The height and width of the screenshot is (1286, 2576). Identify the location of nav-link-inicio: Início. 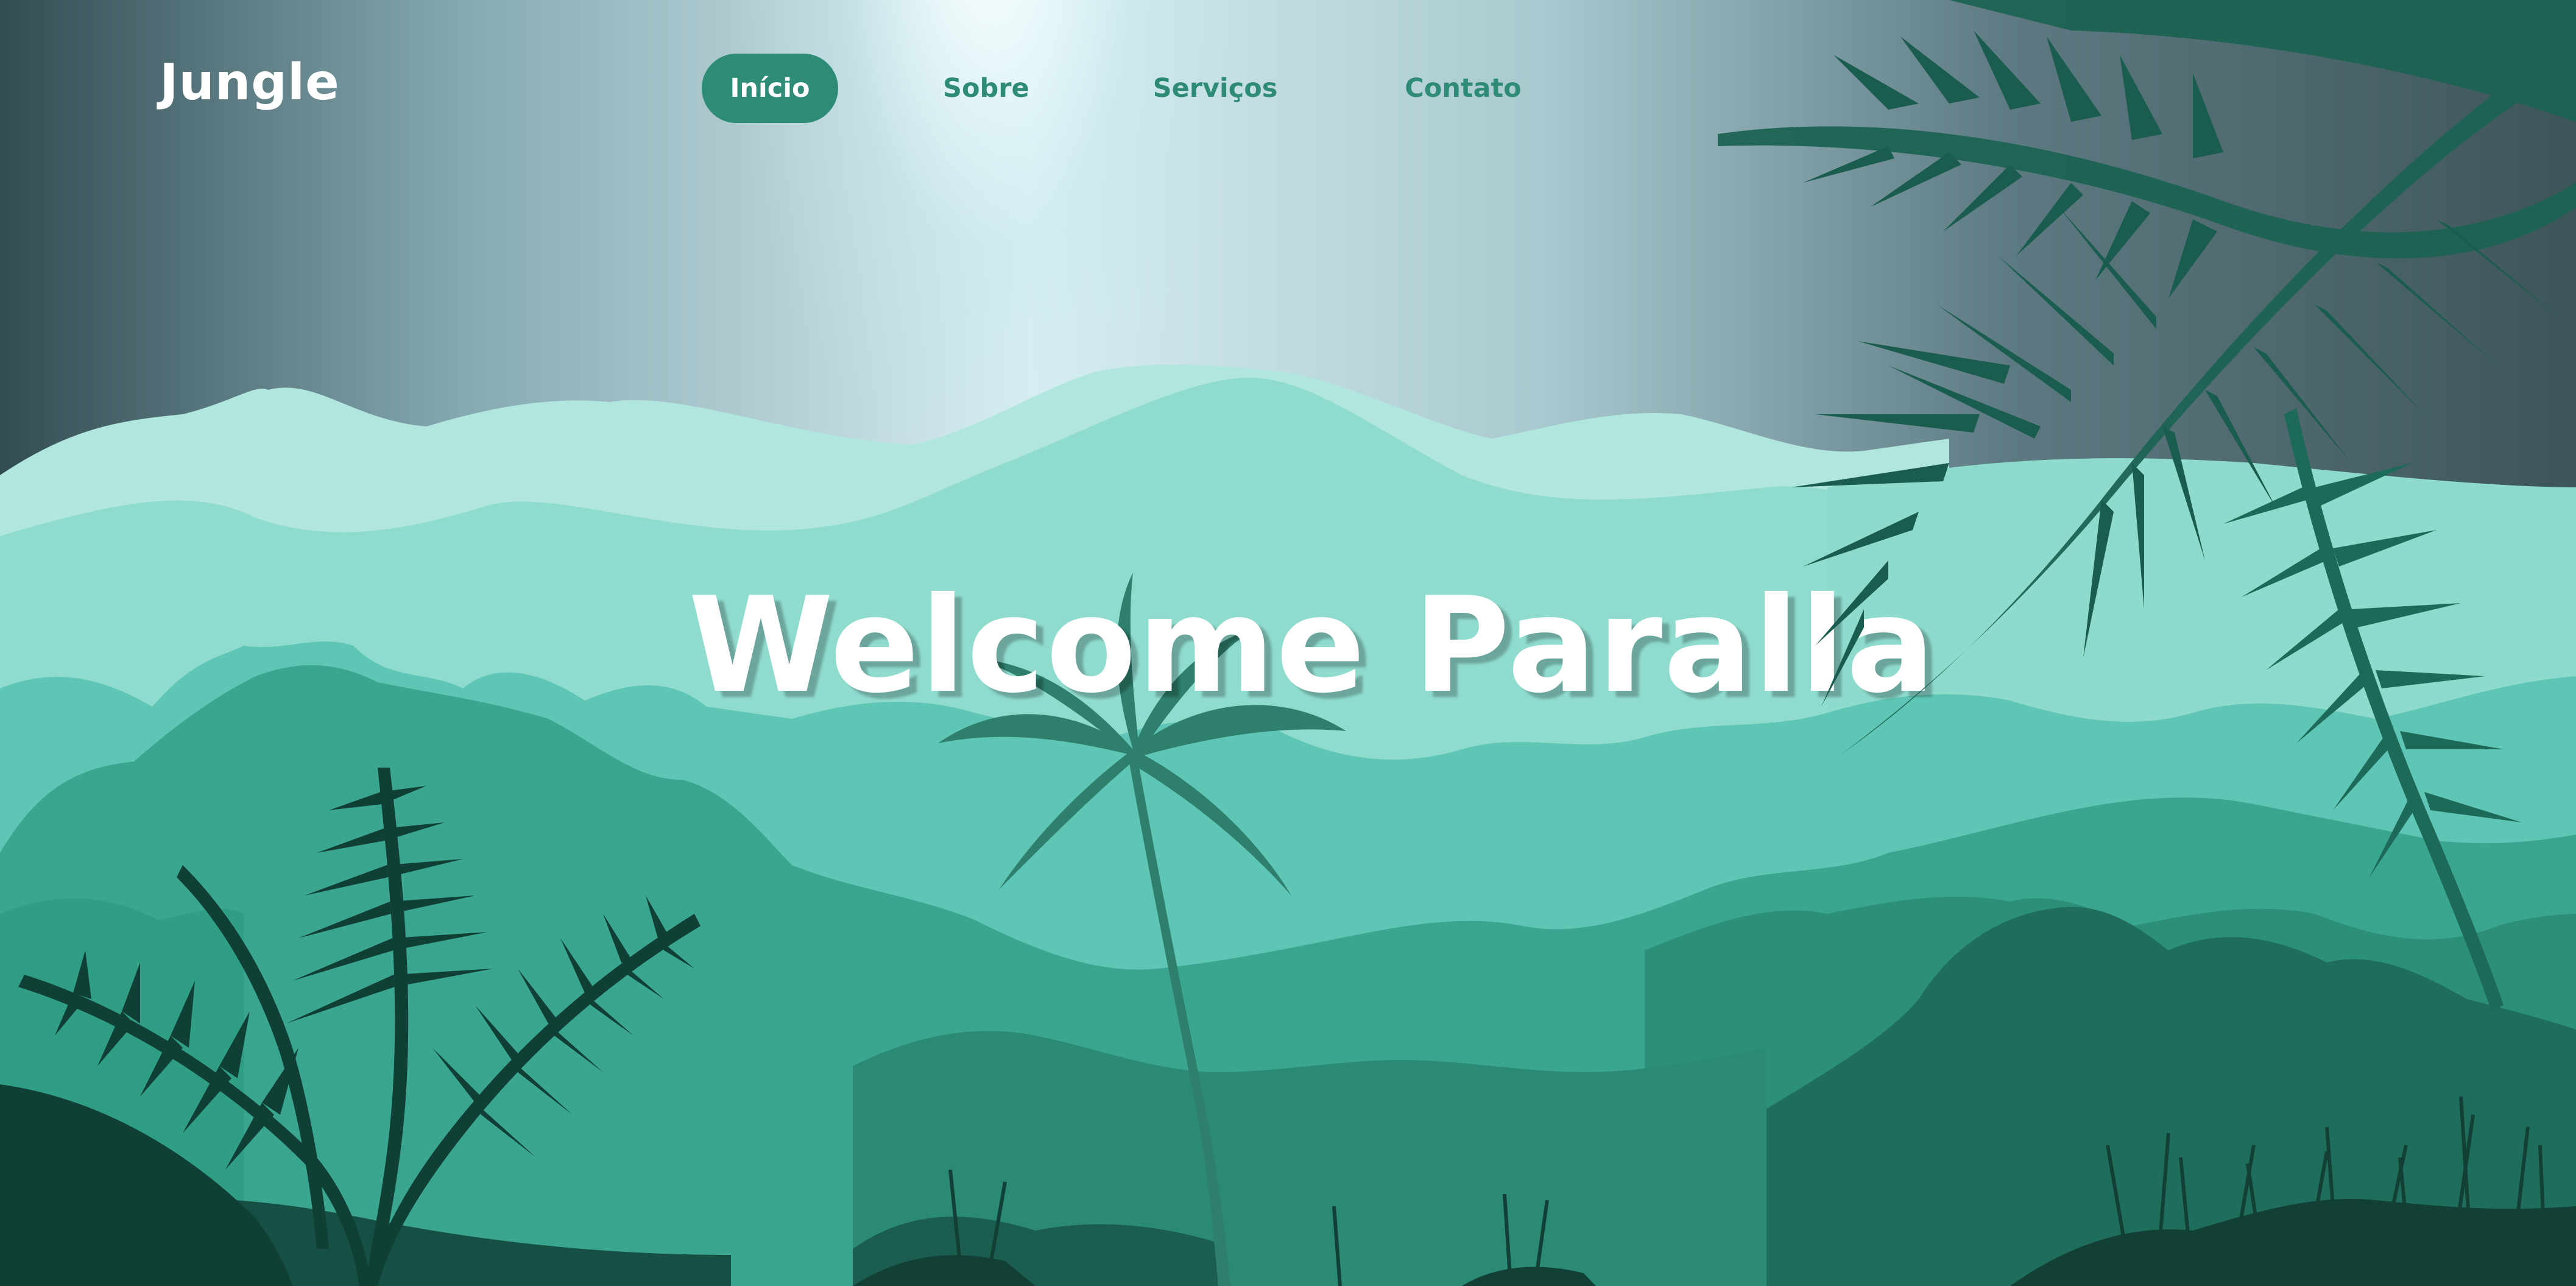
(770, 88).